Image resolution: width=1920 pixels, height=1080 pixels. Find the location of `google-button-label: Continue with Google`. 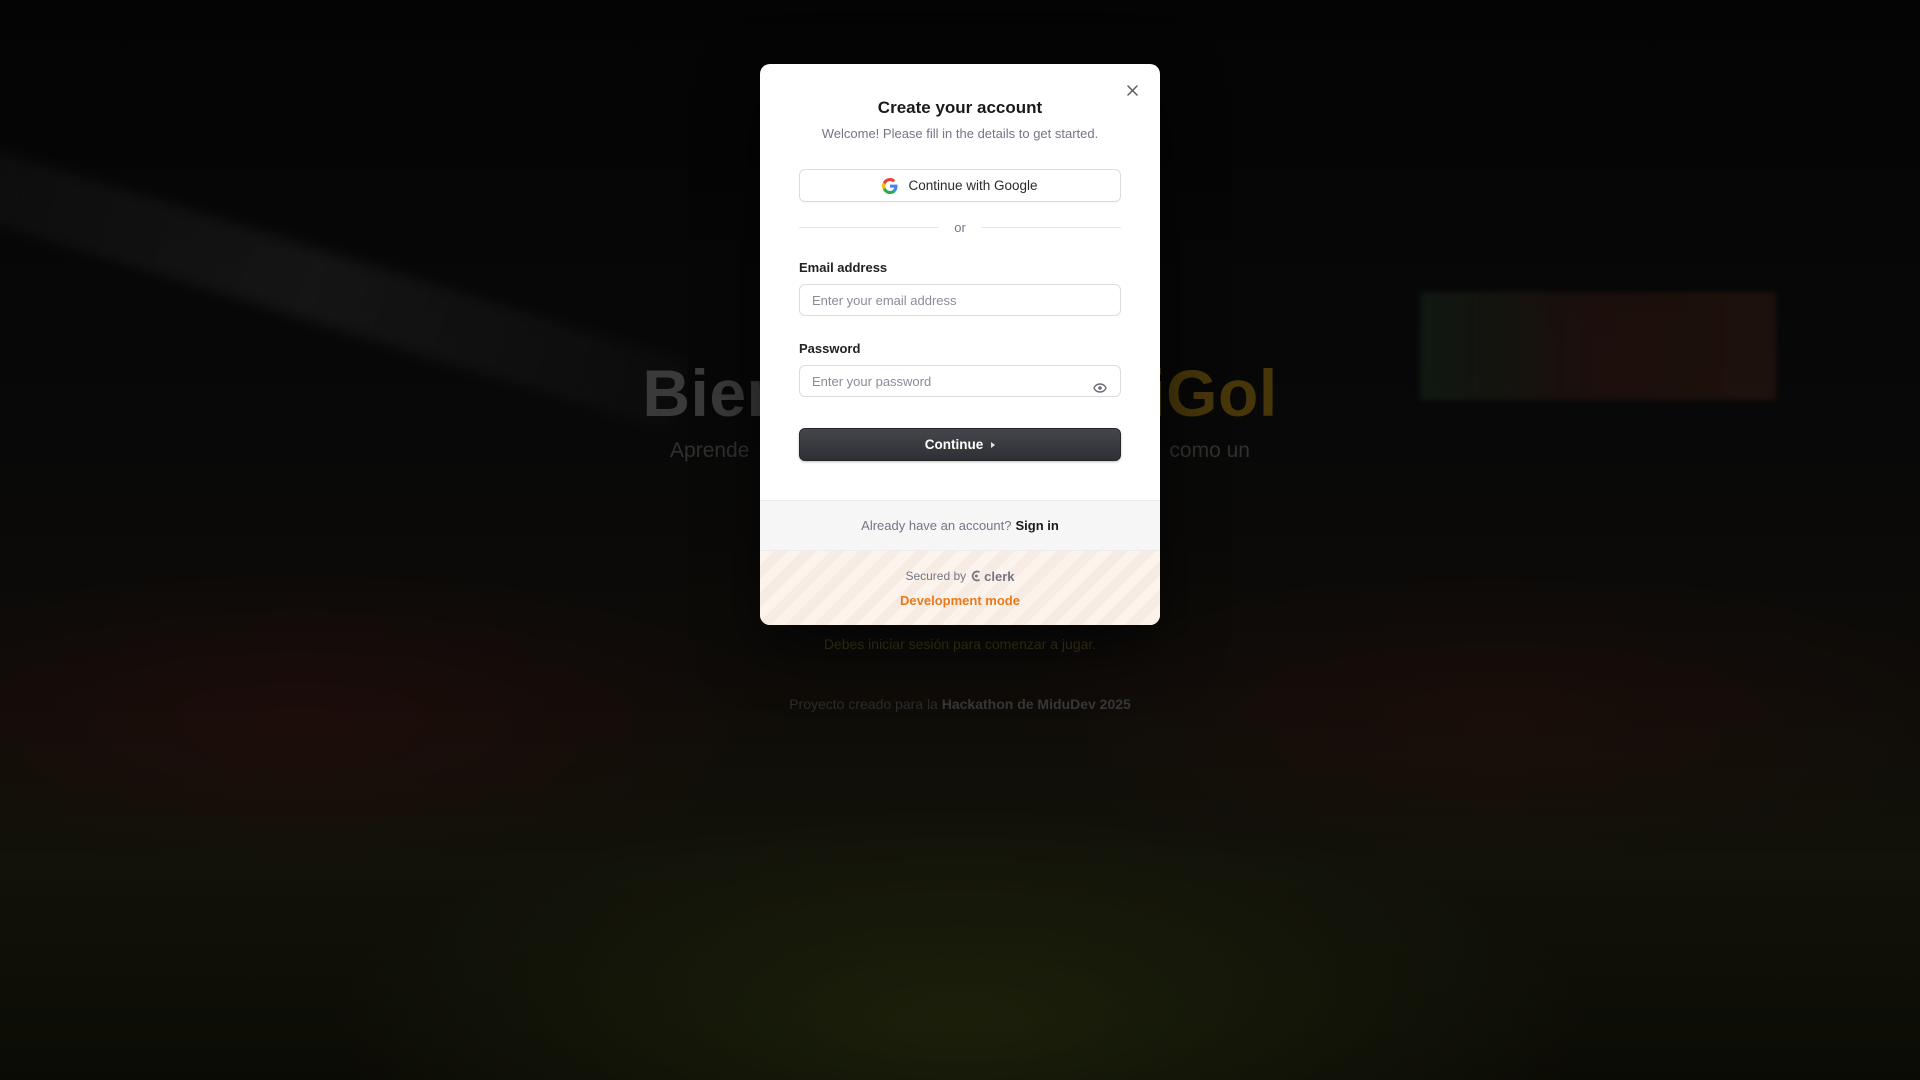

google-button-label: Continue with Google is located at coordinates (973, 185).